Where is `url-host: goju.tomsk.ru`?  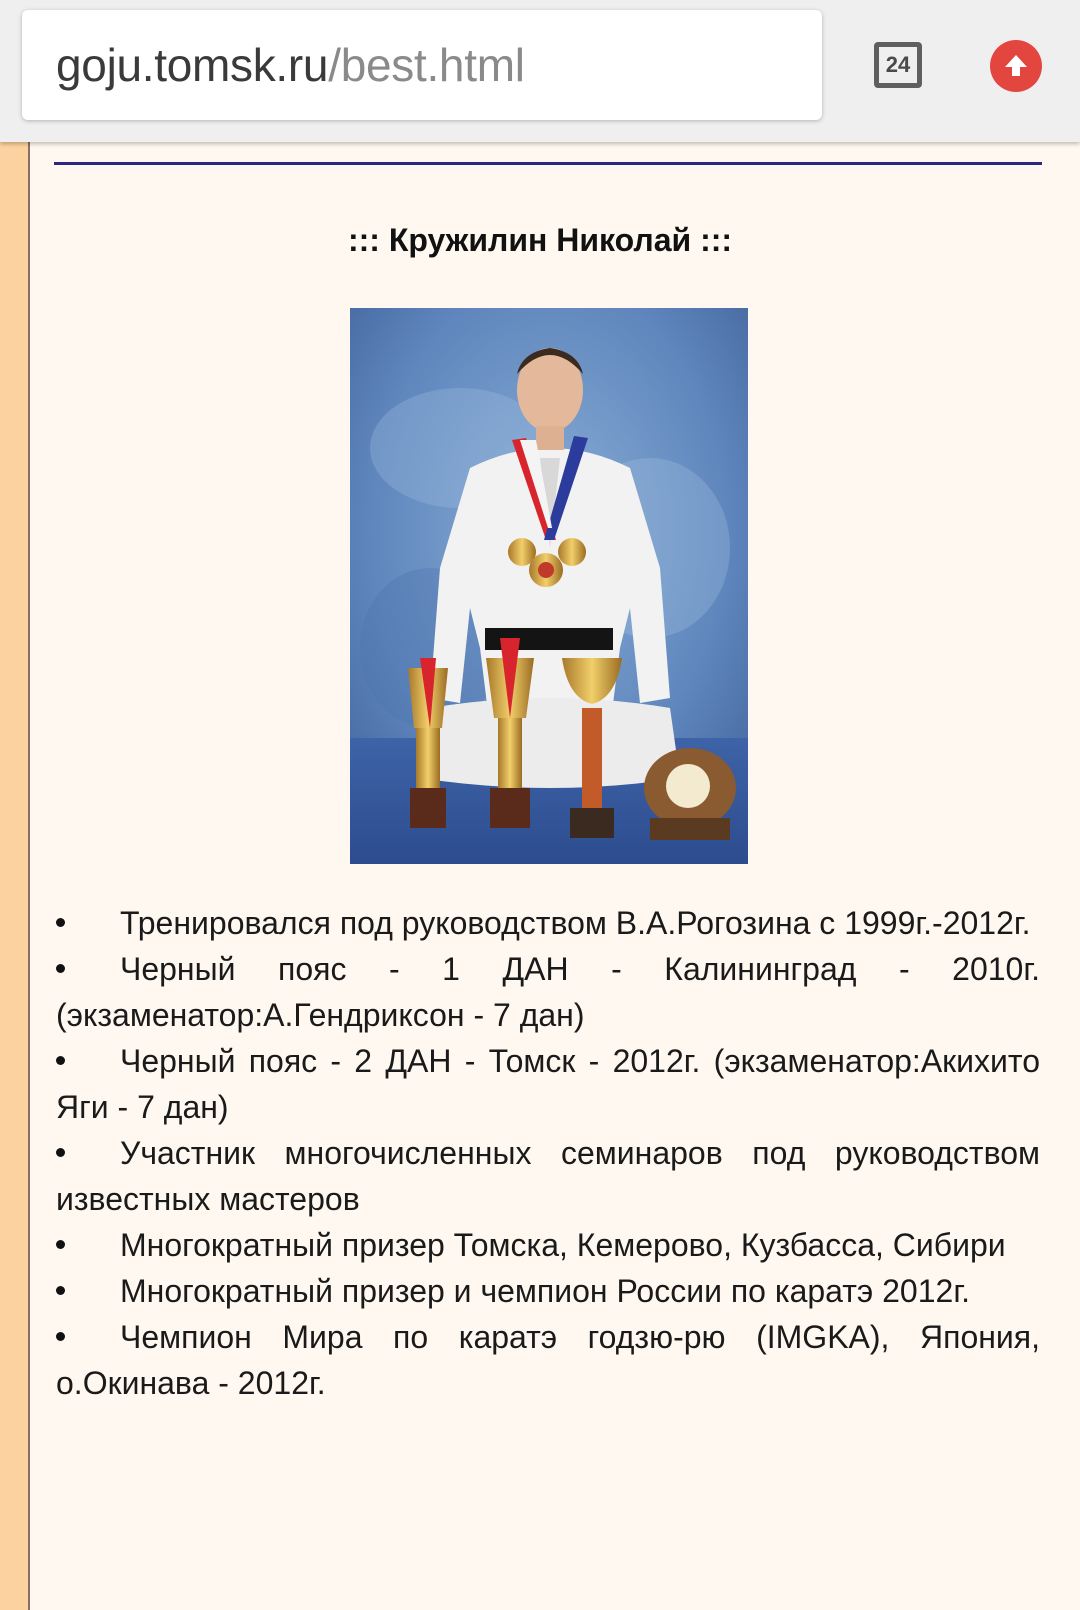
url-host: goju.tomsk.ru is located at coordinates (192, 65).